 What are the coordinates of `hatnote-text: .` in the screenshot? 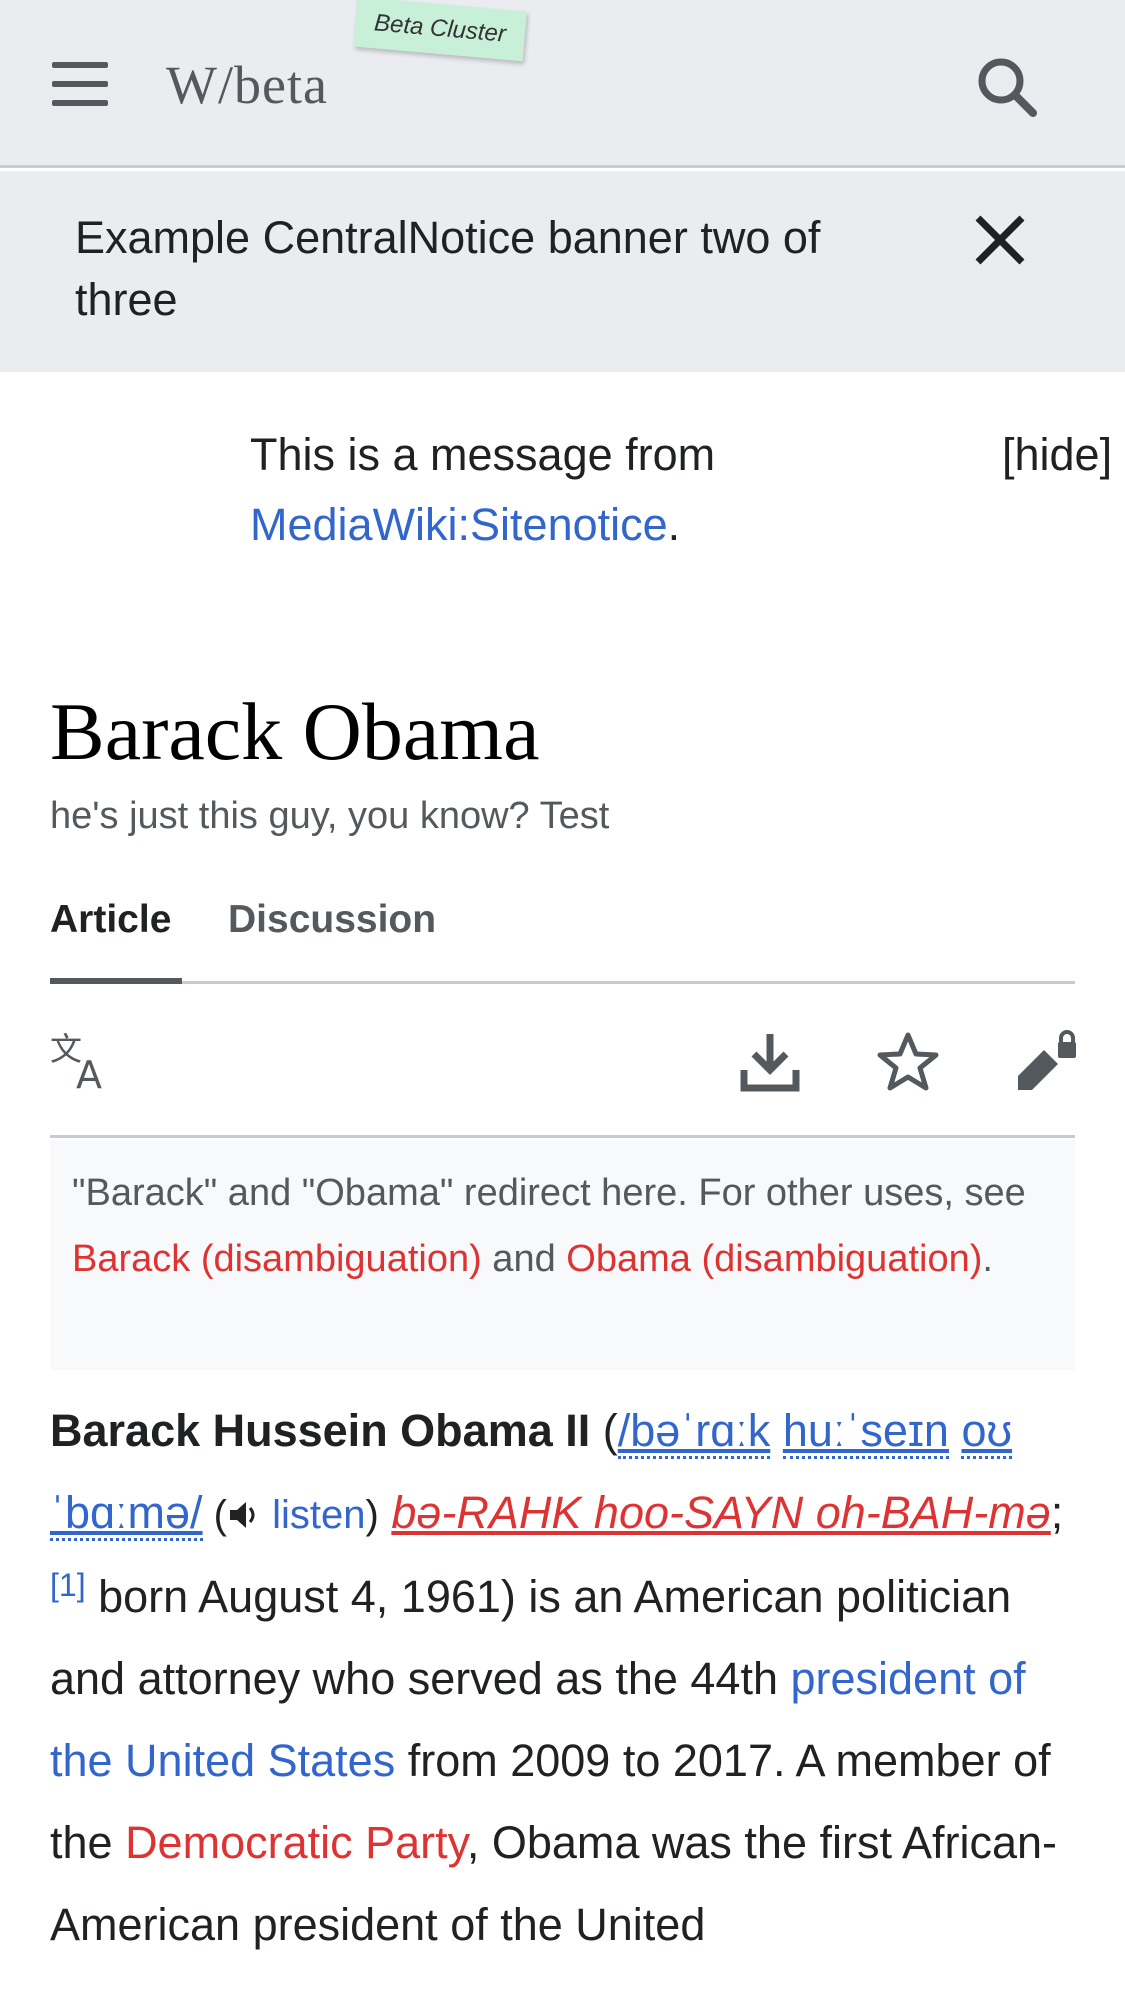 It's located at (987, 1259).